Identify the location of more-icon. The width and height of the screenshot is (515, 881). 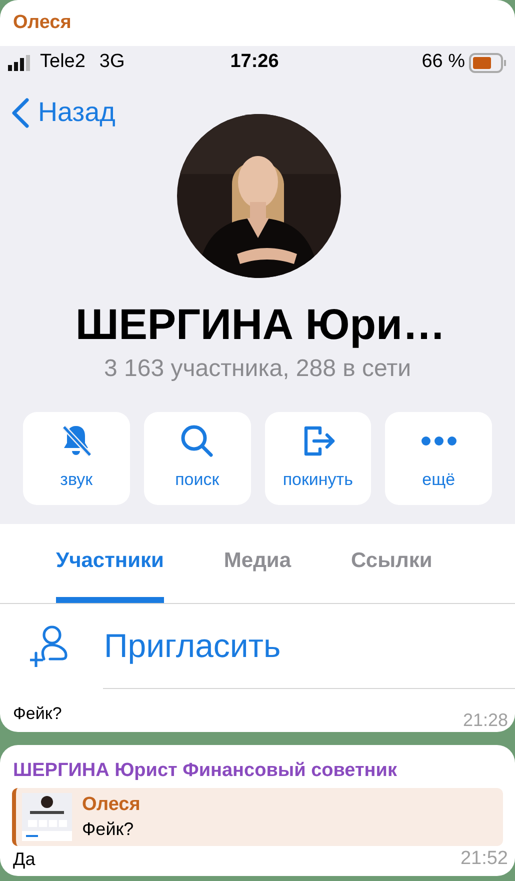
(438, 441).